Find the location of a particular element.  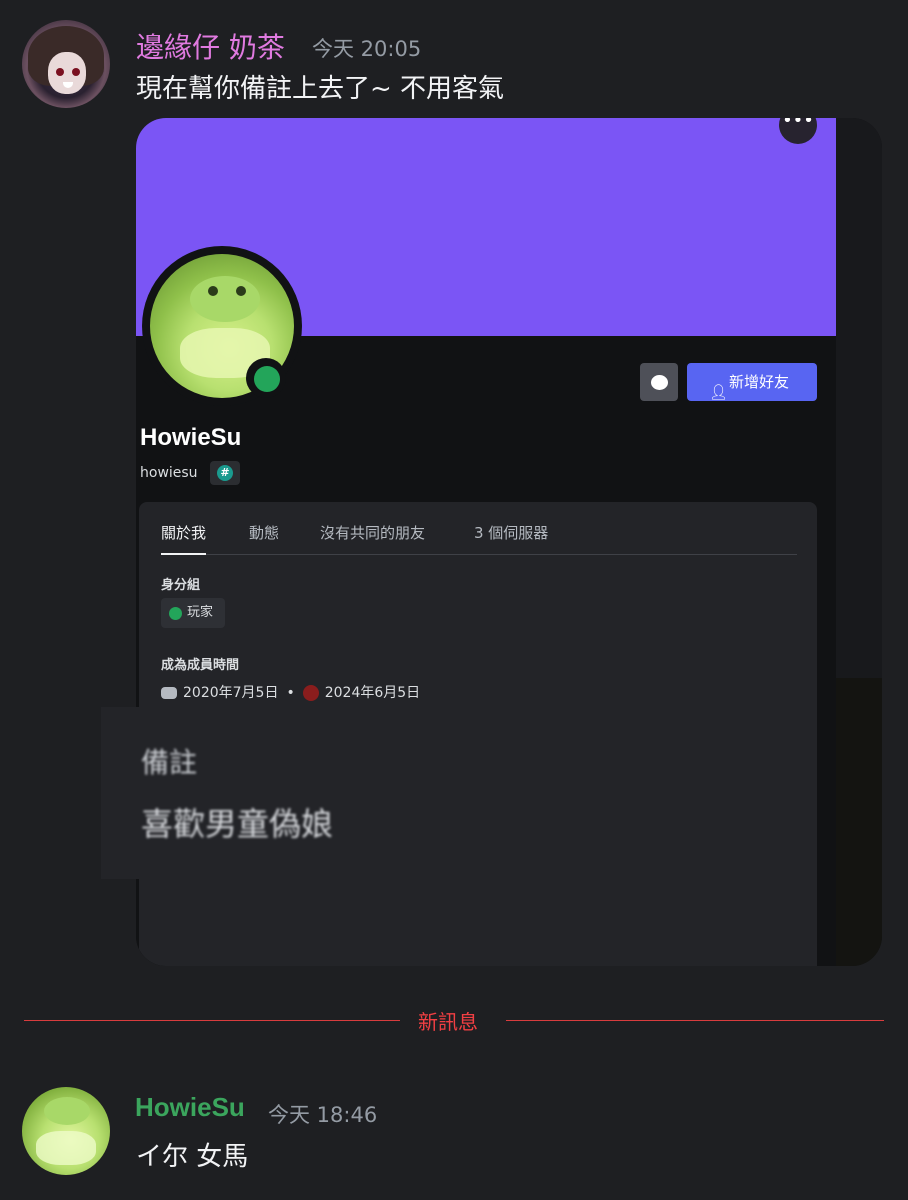

discord-icon is located at coordinates (169, 693).